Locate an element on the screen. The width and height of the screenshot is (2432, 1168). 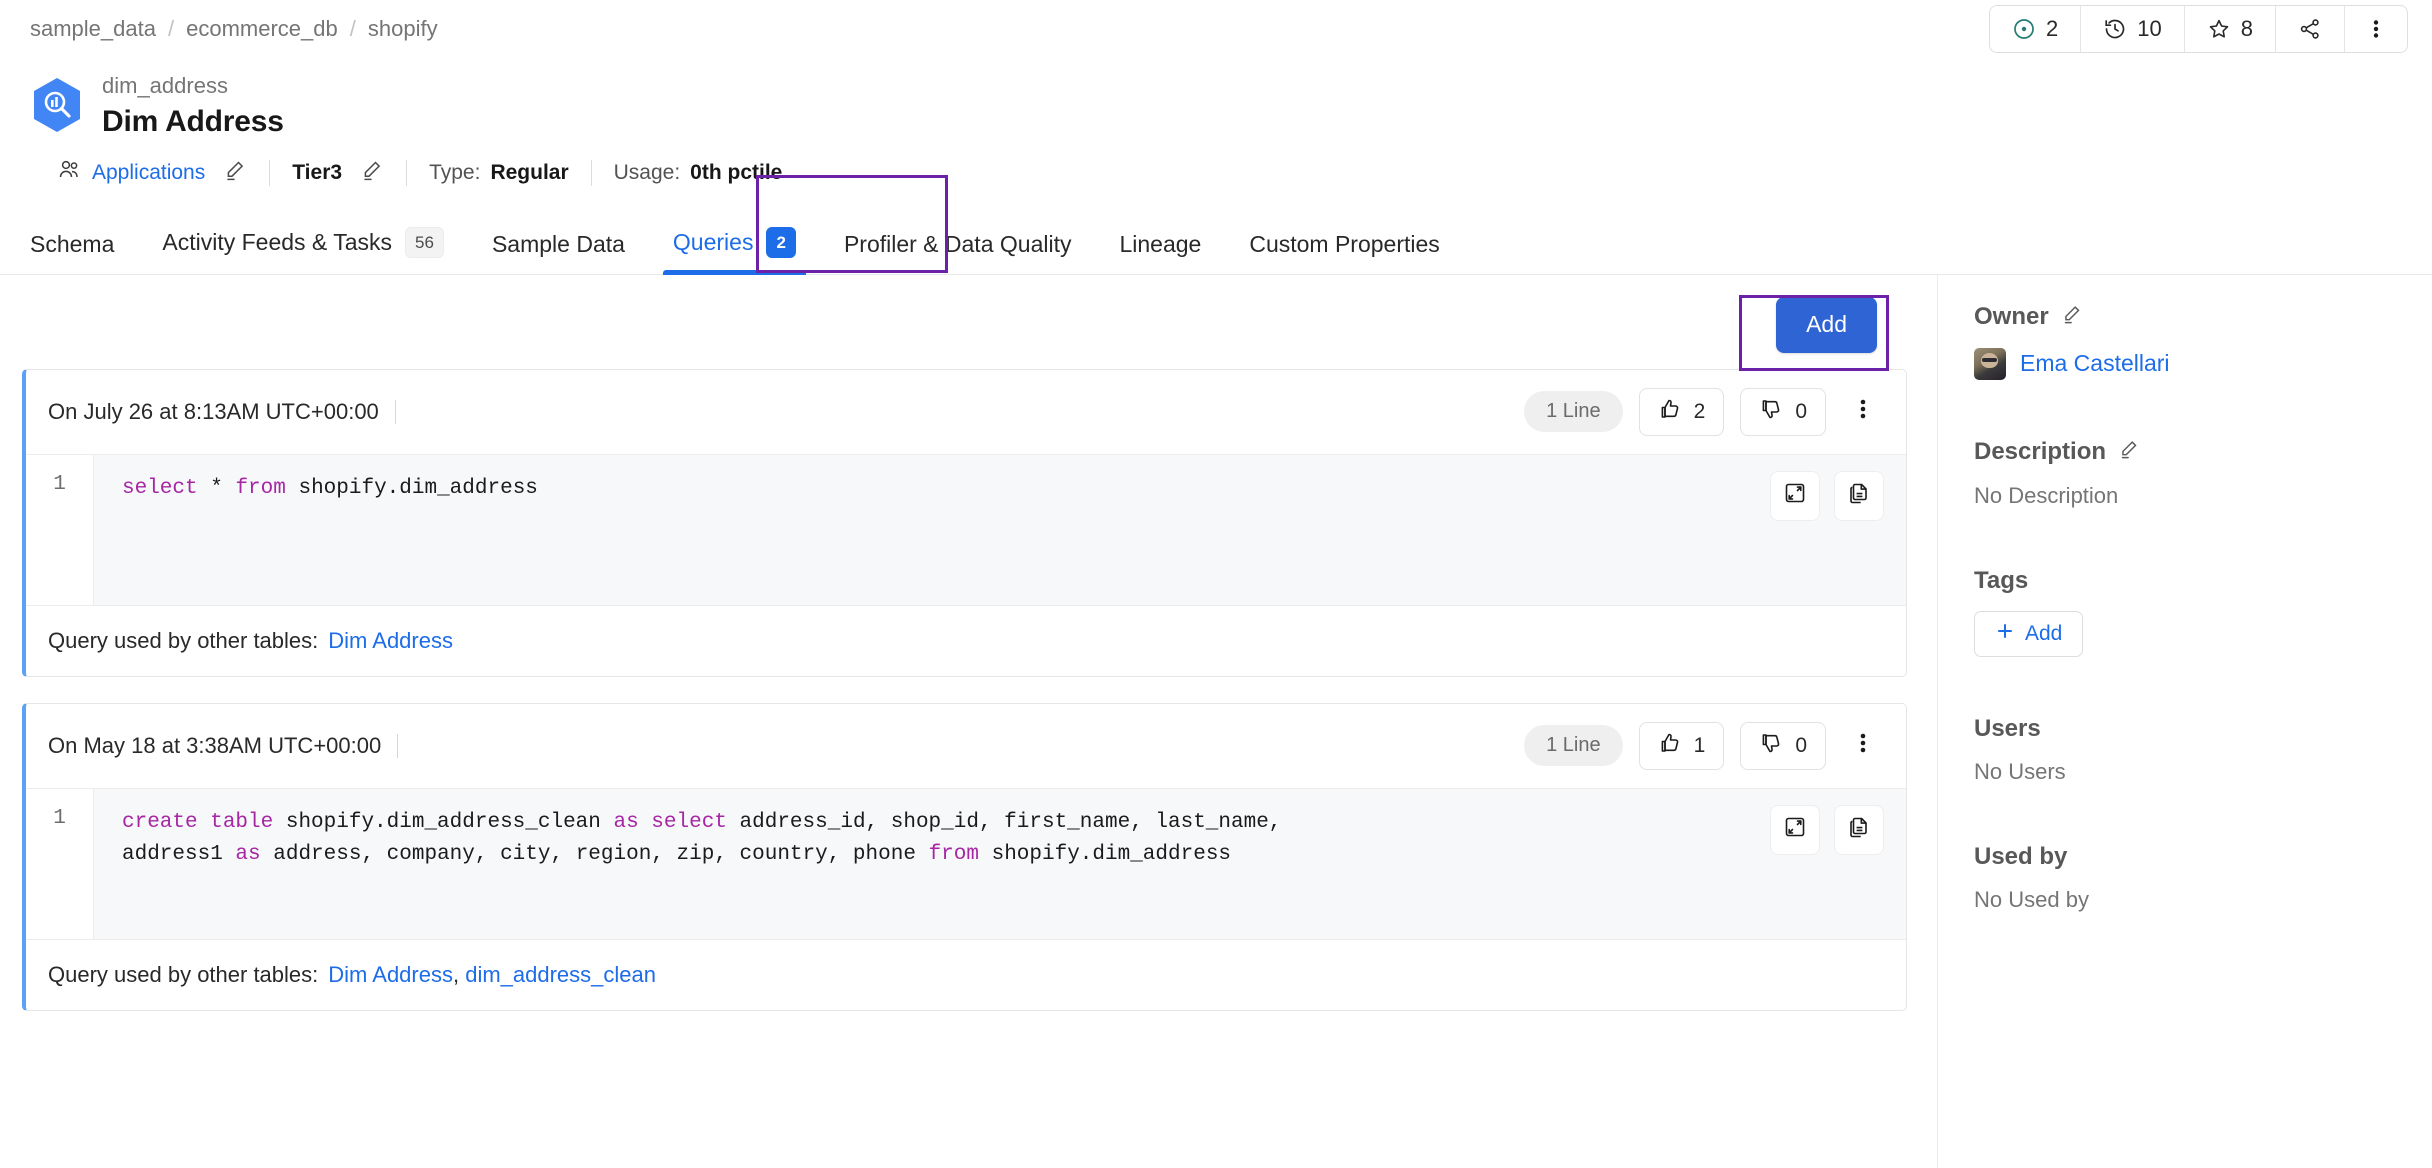
history-icon is located at coordinates (2115, 29).